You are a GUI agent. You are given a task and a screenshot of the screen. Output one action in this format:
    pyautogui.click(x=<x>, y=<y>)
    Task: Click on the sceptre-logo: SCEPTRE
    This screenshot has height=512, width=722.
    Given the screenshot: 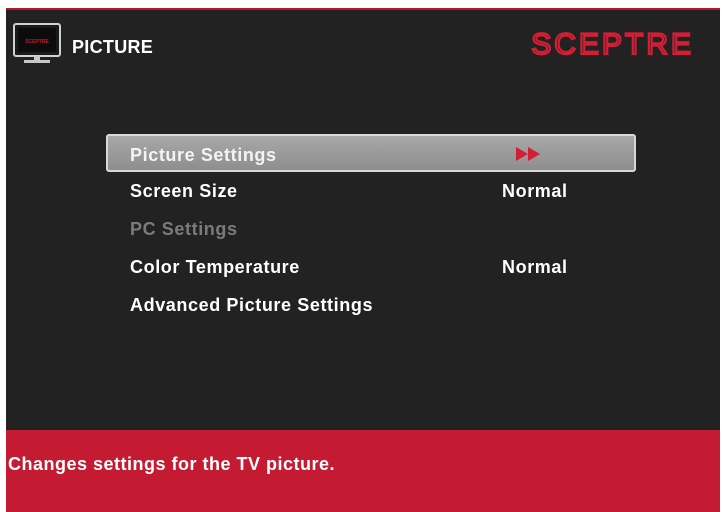 What is the action you would take?
    pyautogui.click(x=612, y=43)
    